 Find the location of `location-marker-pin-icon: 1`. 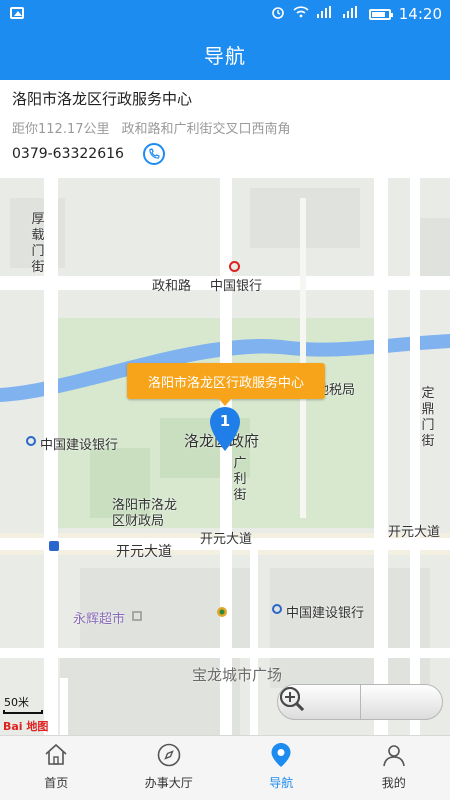

location-marker-pin-icon: 1 is located at coordinates (225, 429).